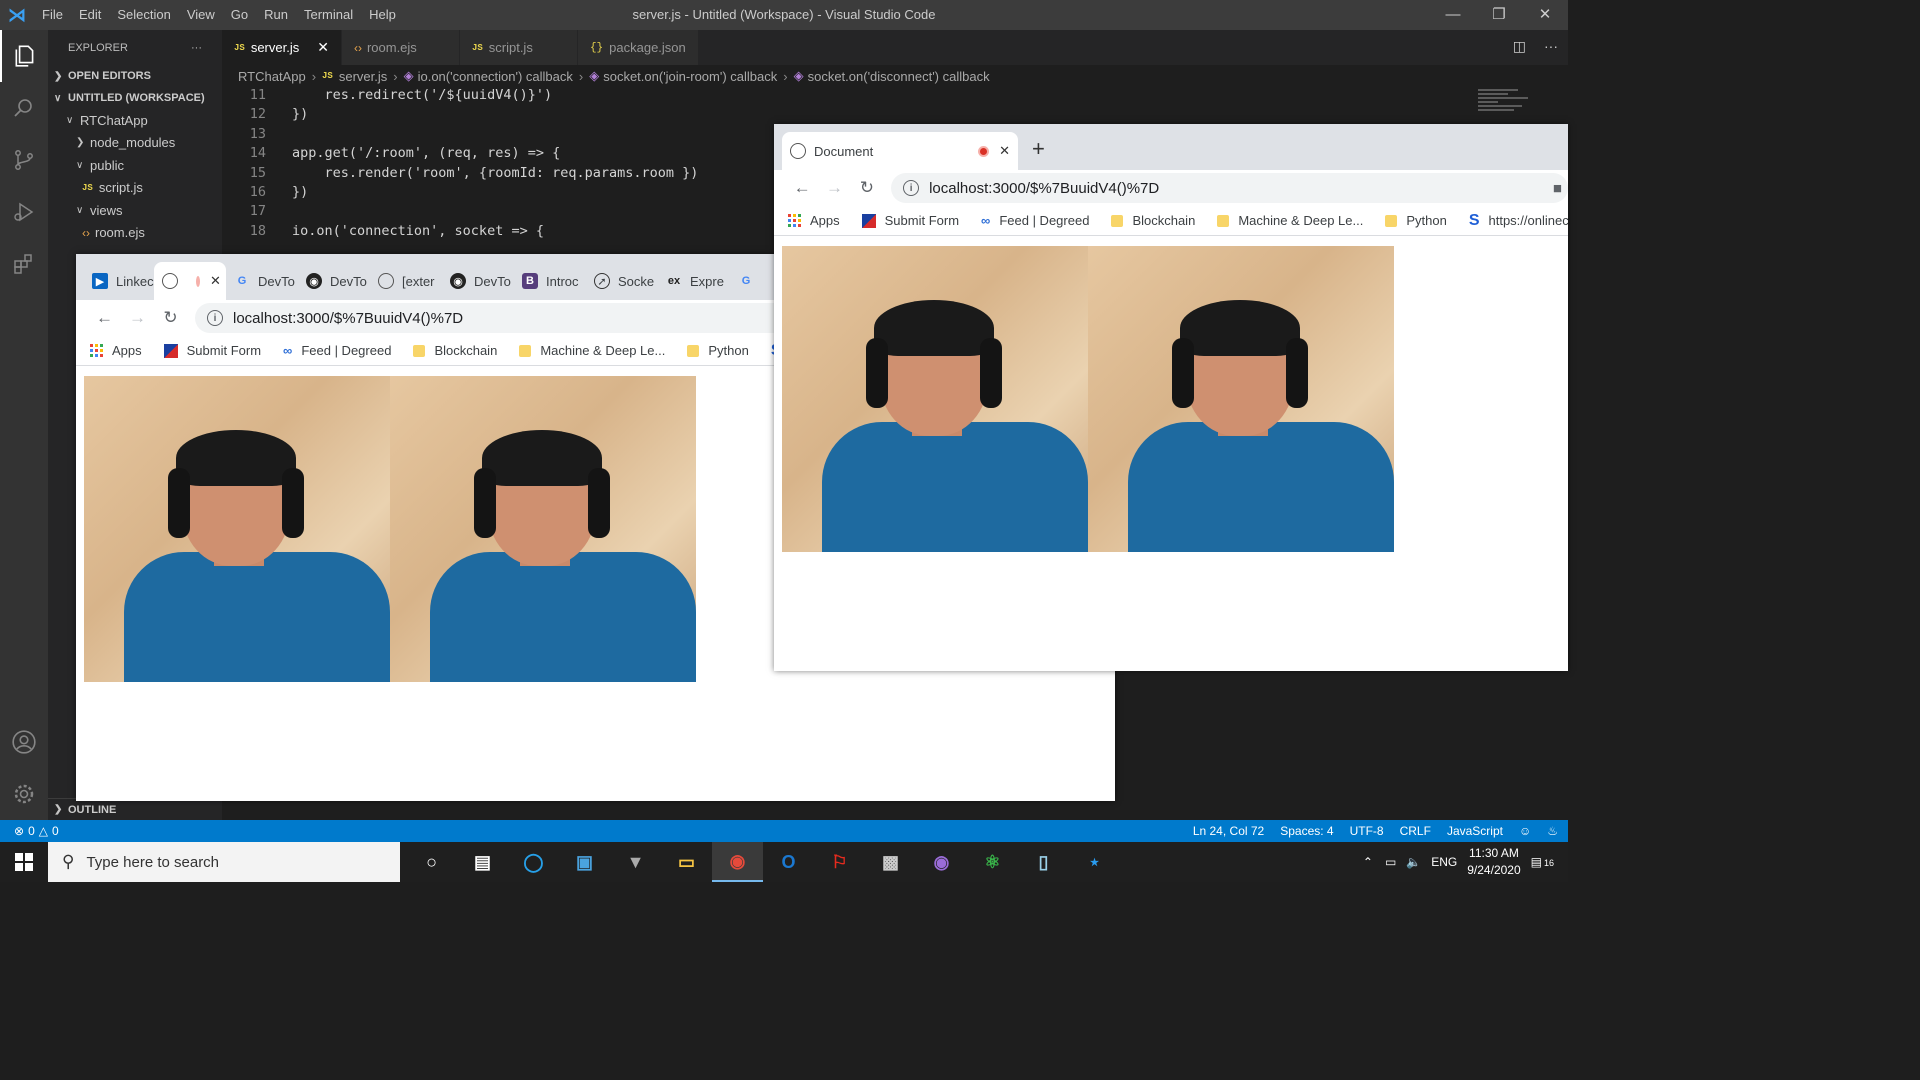 Image resolution: width=1920 pixels, height=1080 pixels. I want to click on chrome-icon: ◉, so click(737, 862).